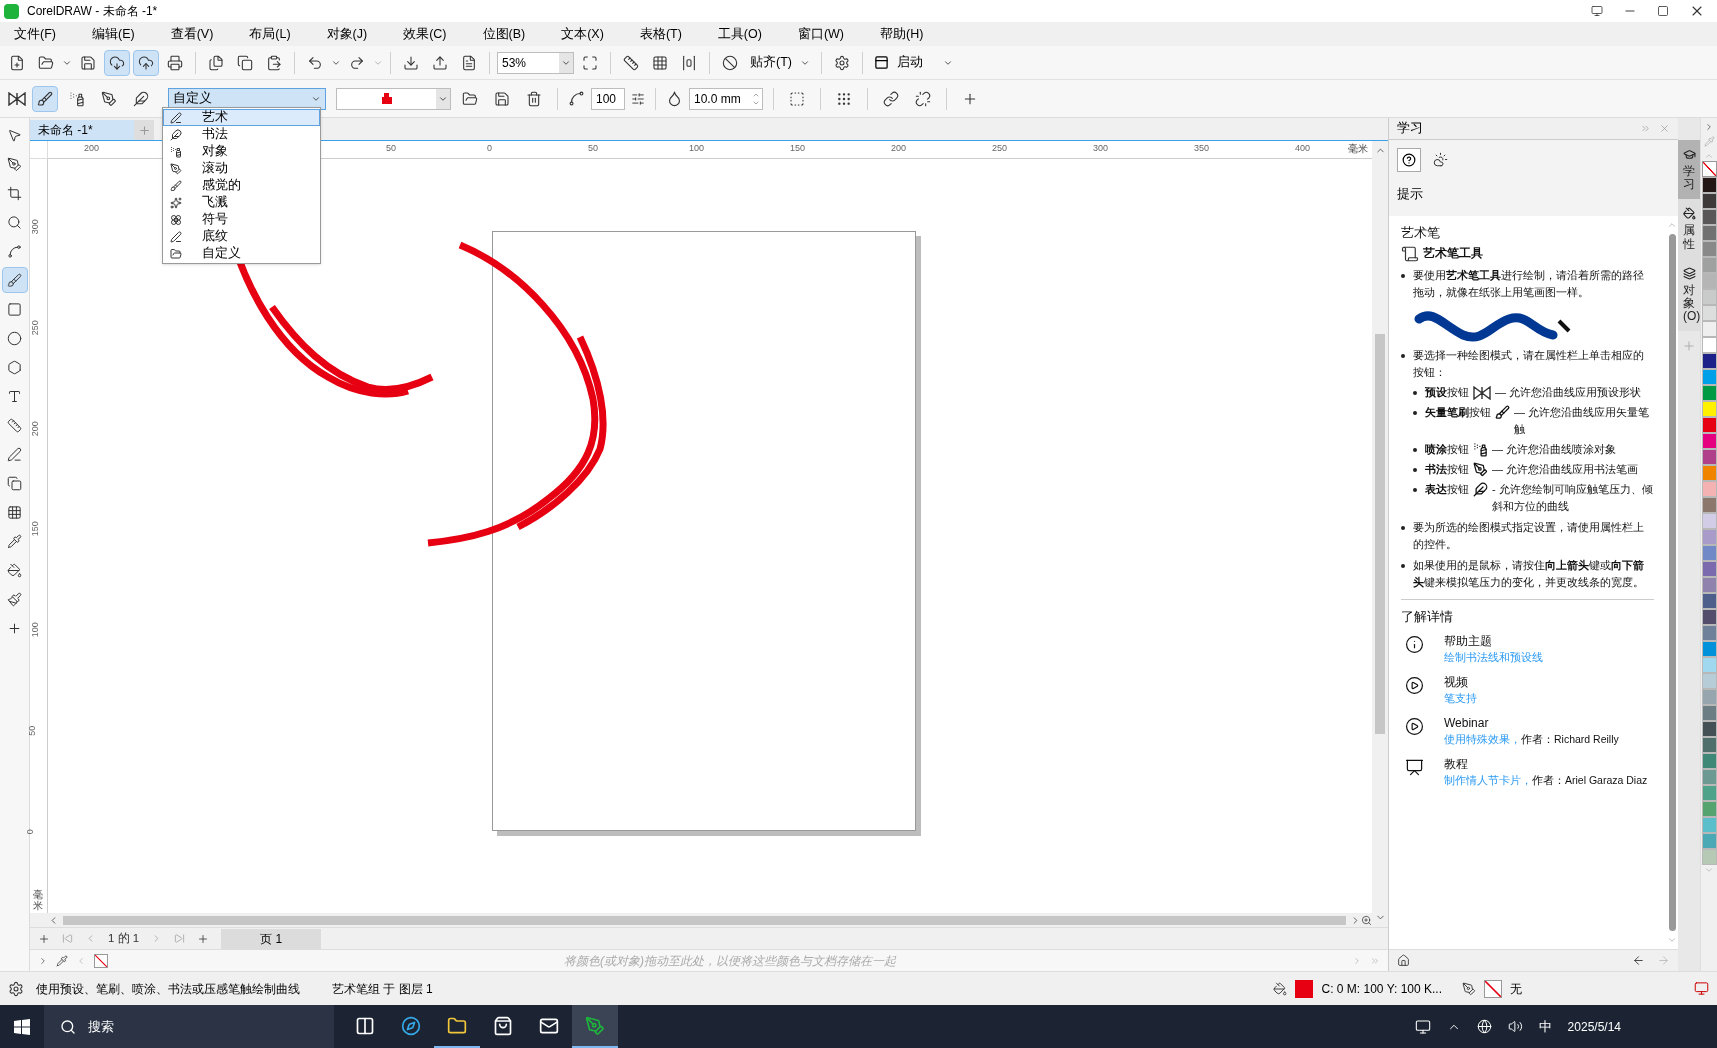  Describe the element at coordinates (1529, 573) in the screenshot. I see `hint-paragraph: 如果使用的是鼠标，请按住向上箭头键或向下箭头键来模拟笔压力的变化，并更改线条的宽度。` at that location.